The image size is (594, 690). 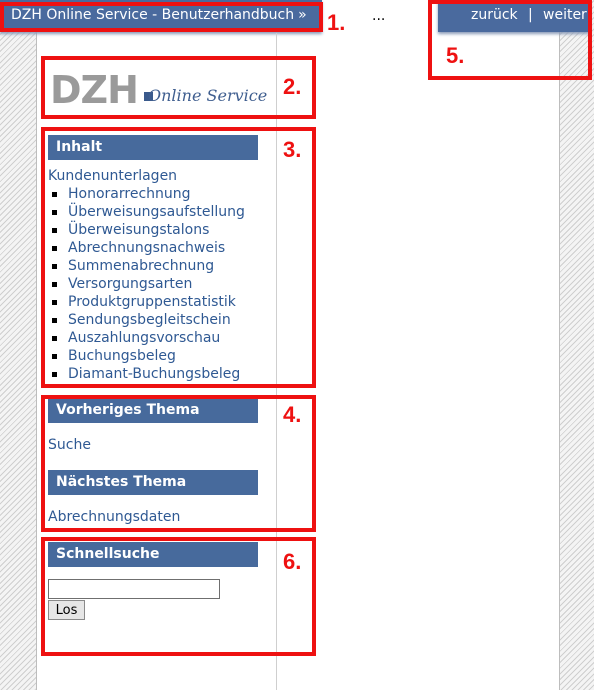 I want to click on right-margin-pattern, so click(x=576, y=345).